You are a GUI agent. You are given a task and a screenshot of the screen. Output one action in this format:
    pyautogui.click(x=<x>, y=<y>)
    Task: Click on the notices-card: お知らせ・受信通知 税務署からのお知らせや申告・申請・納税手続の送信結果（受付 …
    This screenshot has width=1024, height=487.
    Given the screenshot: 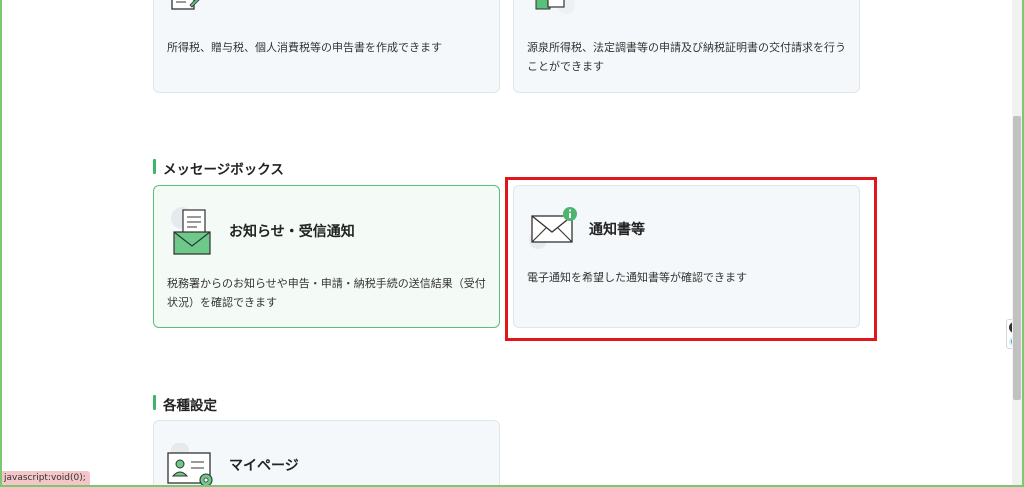 What is the action you would take?
    pyautogui.click(x=326, y=256)
    